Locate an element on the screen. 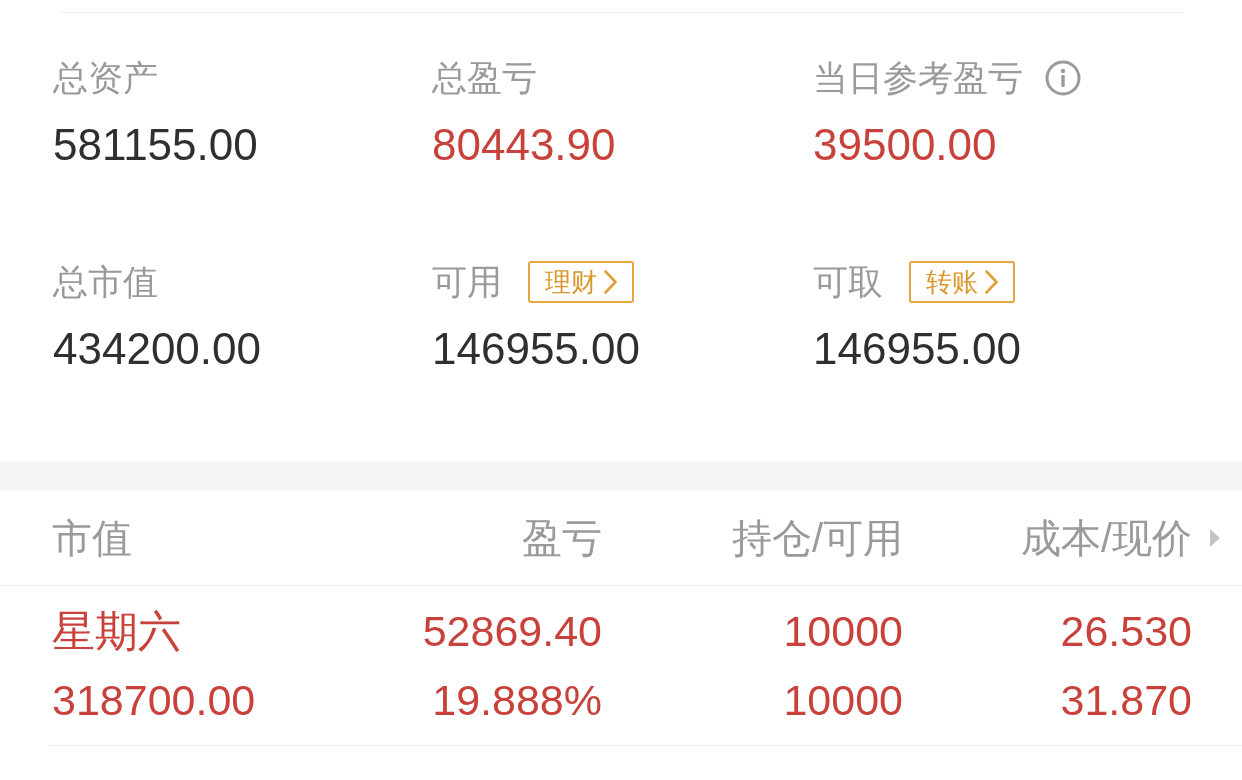 The height and width of the screenshot is (780, 1242). metric-value: 434200.00 is located at coordinates (157, 349).